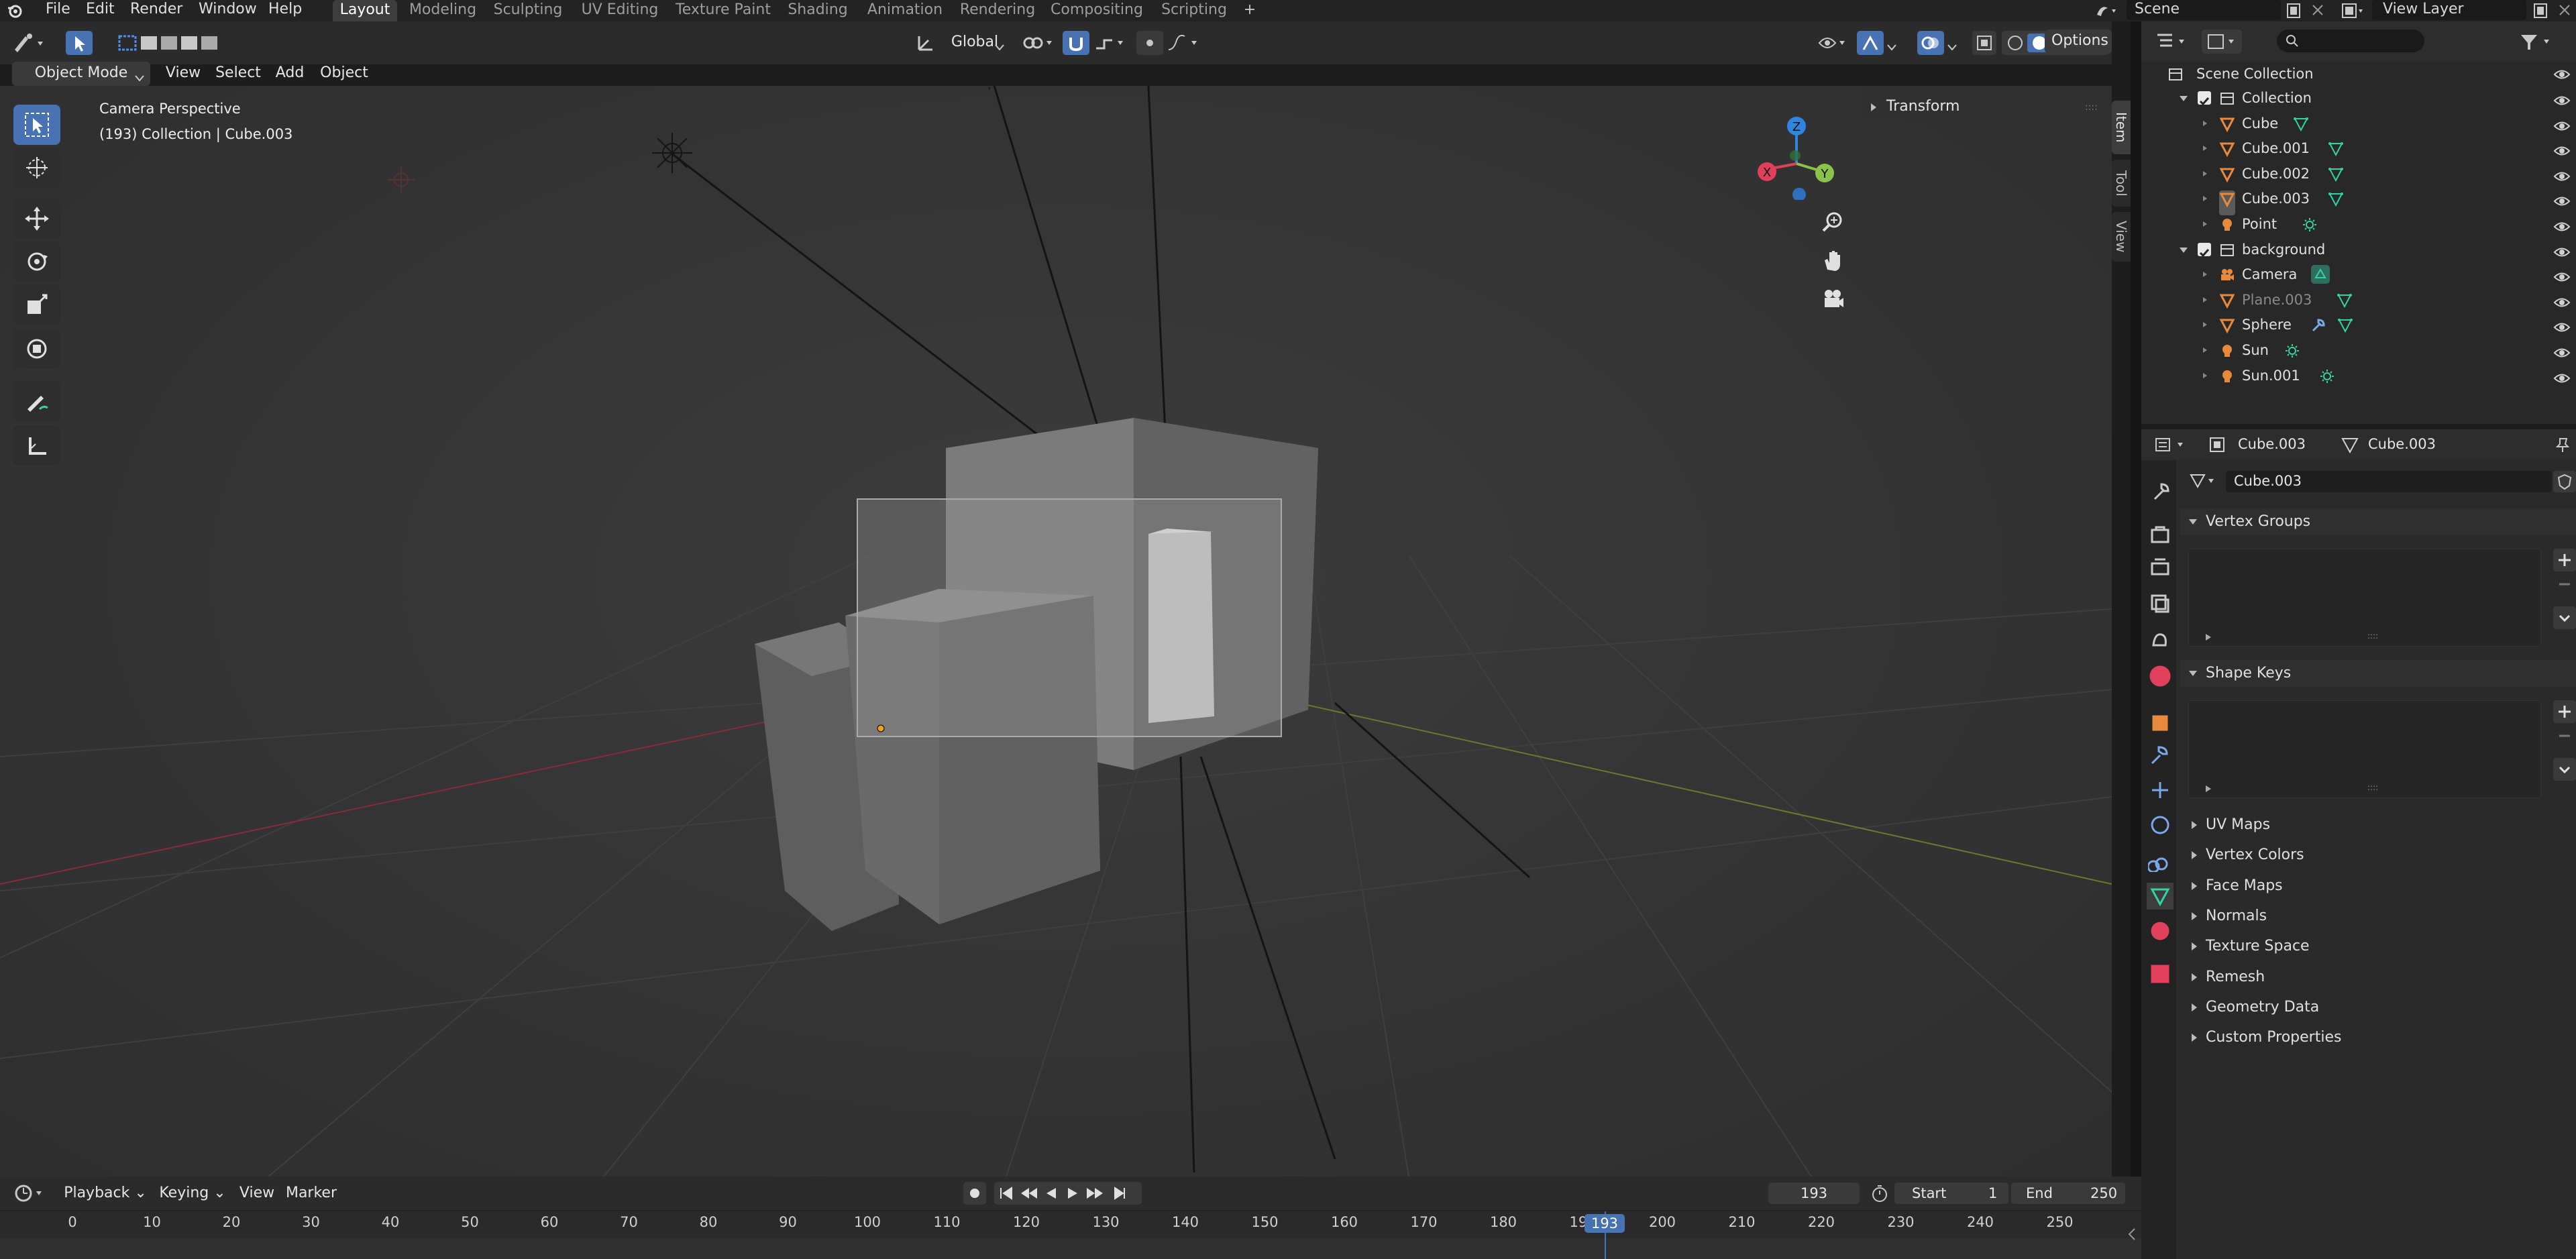 This screenshot has height=1259, width=2576. Describe the element at coordinates (2121, 183) in the screenshot. I see `tab-tool: Tool` at that location.